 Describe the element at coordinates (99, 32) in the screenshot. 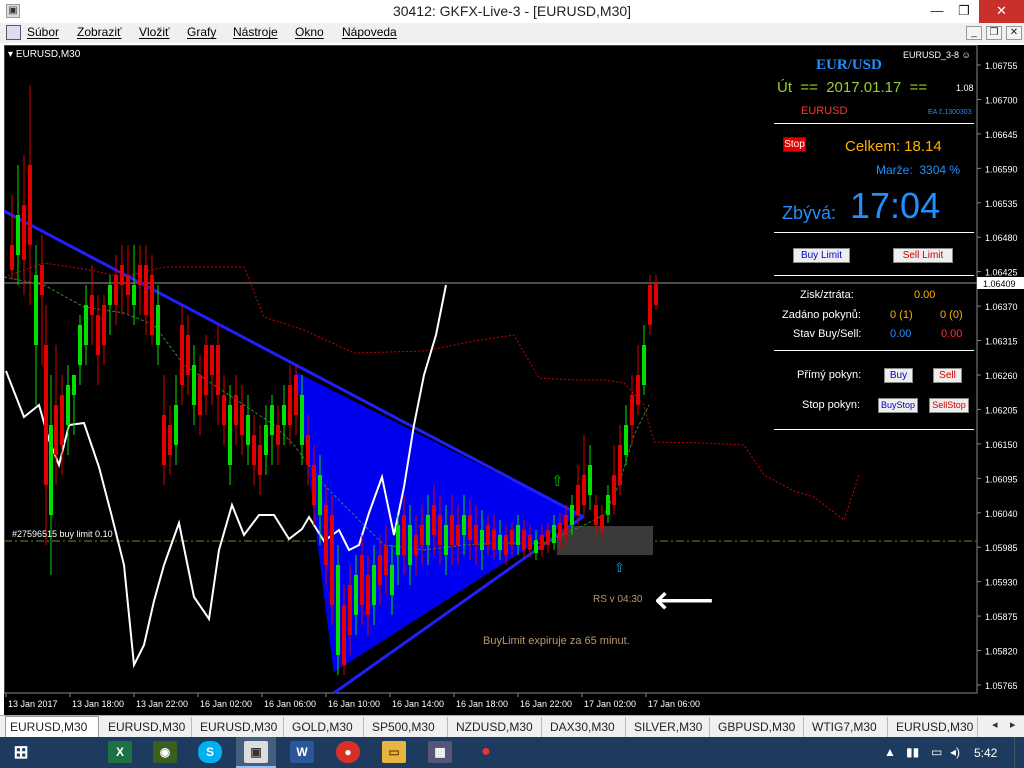

I see `menu-zobrazit: Zobraziť` at that location.